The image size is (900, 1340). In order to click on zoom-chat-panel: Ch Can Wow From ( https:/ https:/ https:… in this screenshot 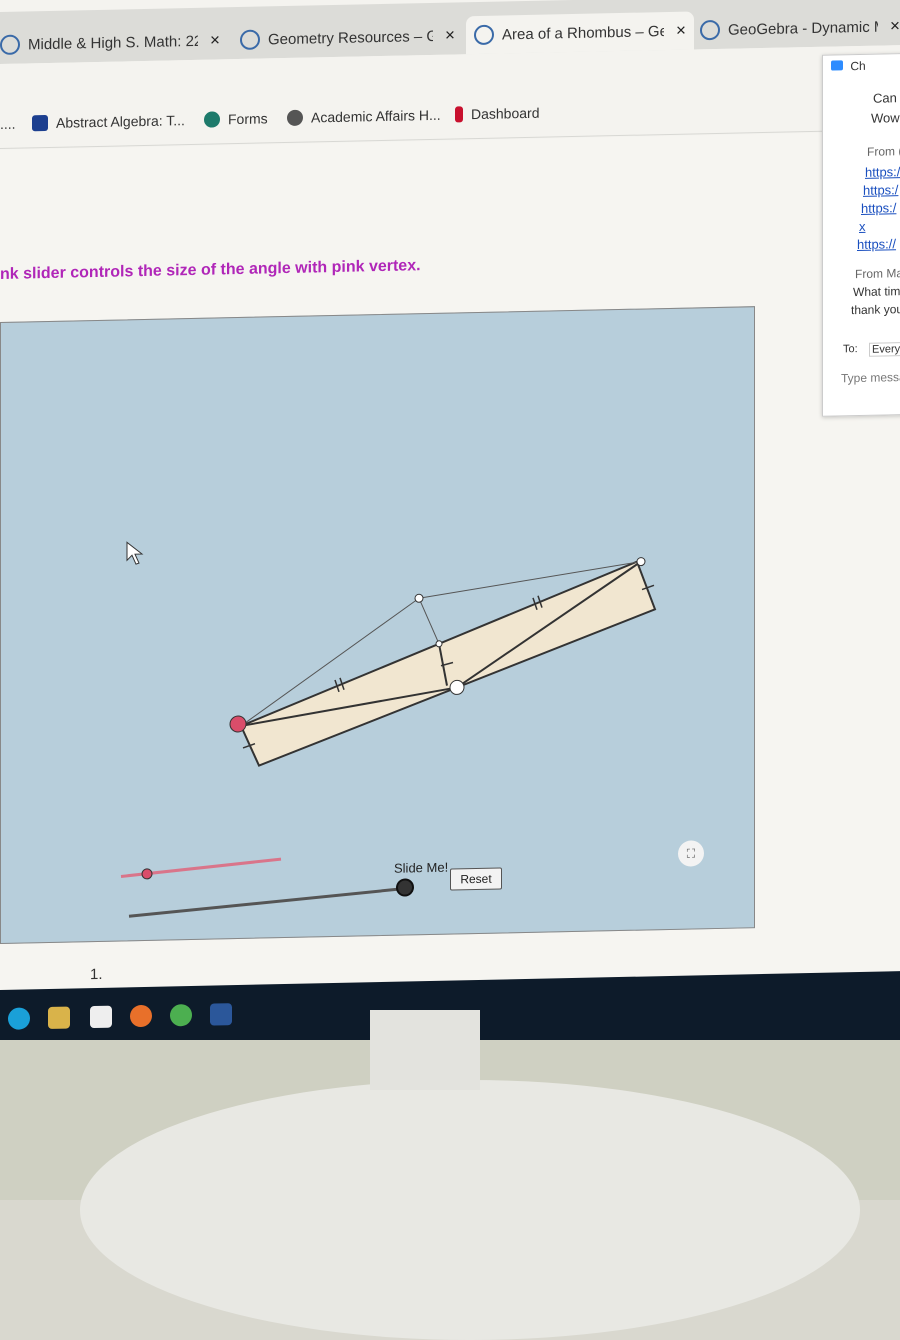, I will do `click(861, 234)`.